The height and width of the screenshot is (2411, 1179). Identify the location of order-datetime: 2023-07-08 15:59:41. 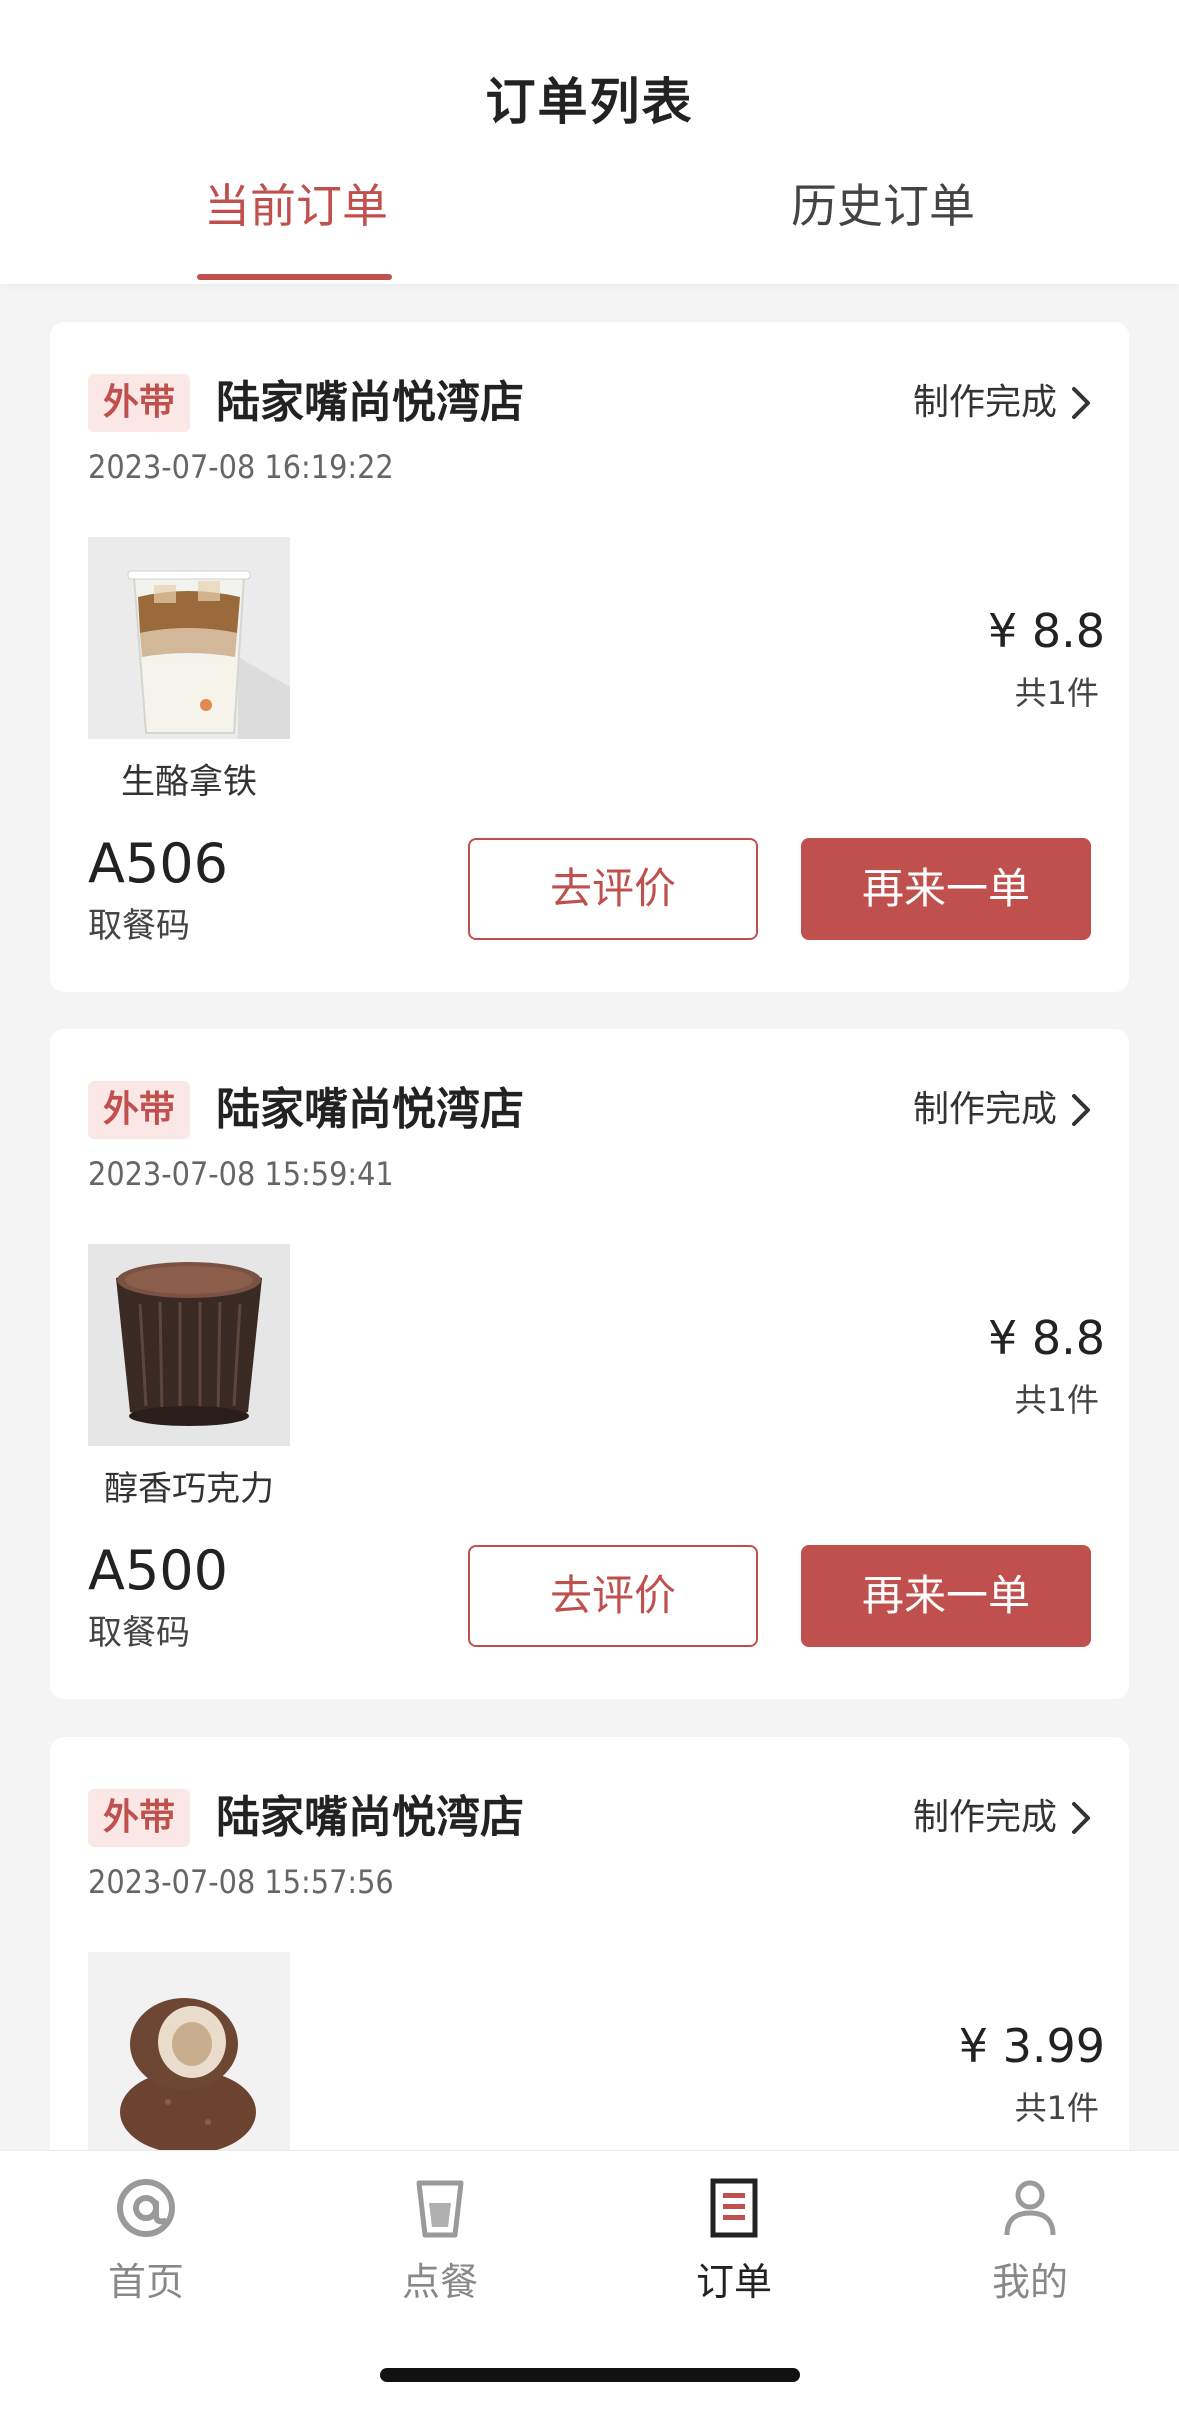
(241, 1174).